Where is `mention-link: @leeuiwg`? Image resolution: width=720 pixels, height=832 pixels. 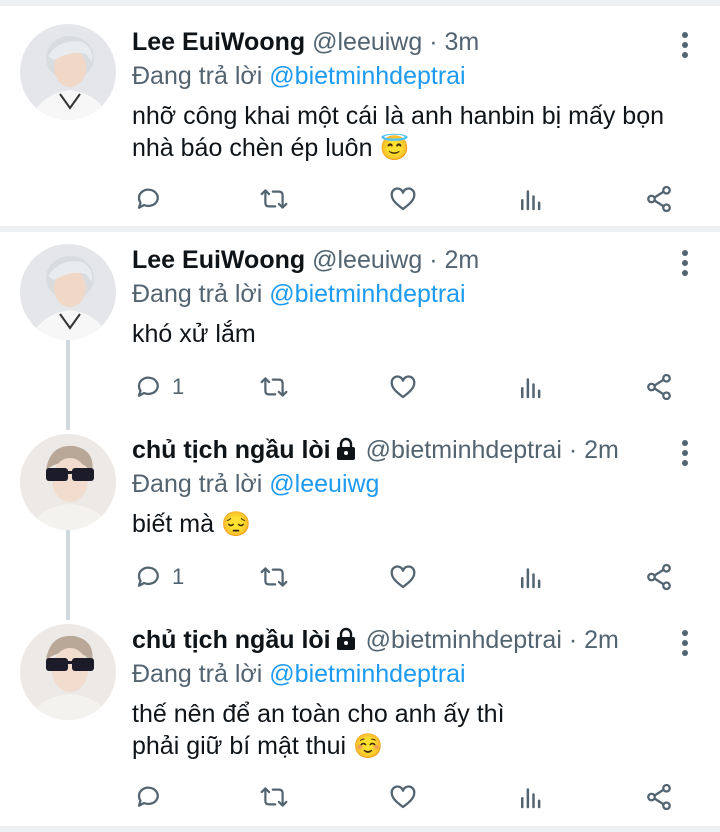 mention-link: @leeuiwg is located at coordinates (324, 484).